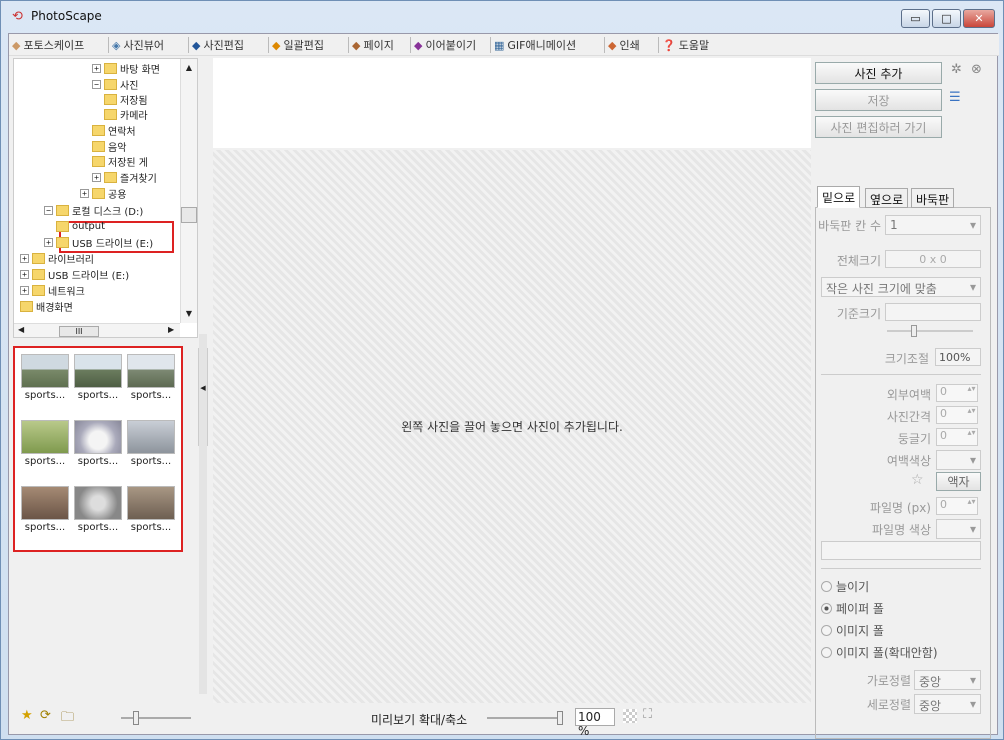 The width and height of the screenshot is (1004, 740). What do you see at coordinates (79, 331) in the screenshot?
I see `hscroll-thumb: III` at bounding box center [79, 331].